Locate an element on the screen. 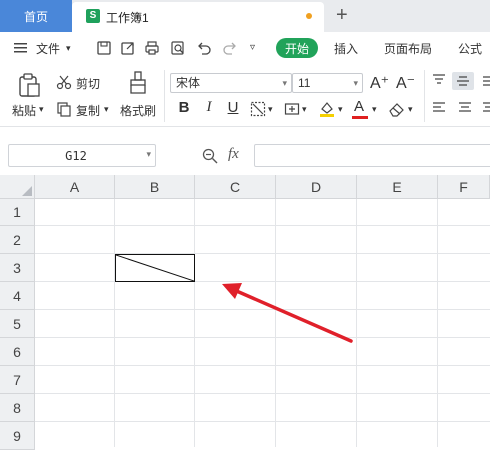 Image resolution: width=490 pixels, height=450 pixels. redo-icon is located at coordinates (230, 48).